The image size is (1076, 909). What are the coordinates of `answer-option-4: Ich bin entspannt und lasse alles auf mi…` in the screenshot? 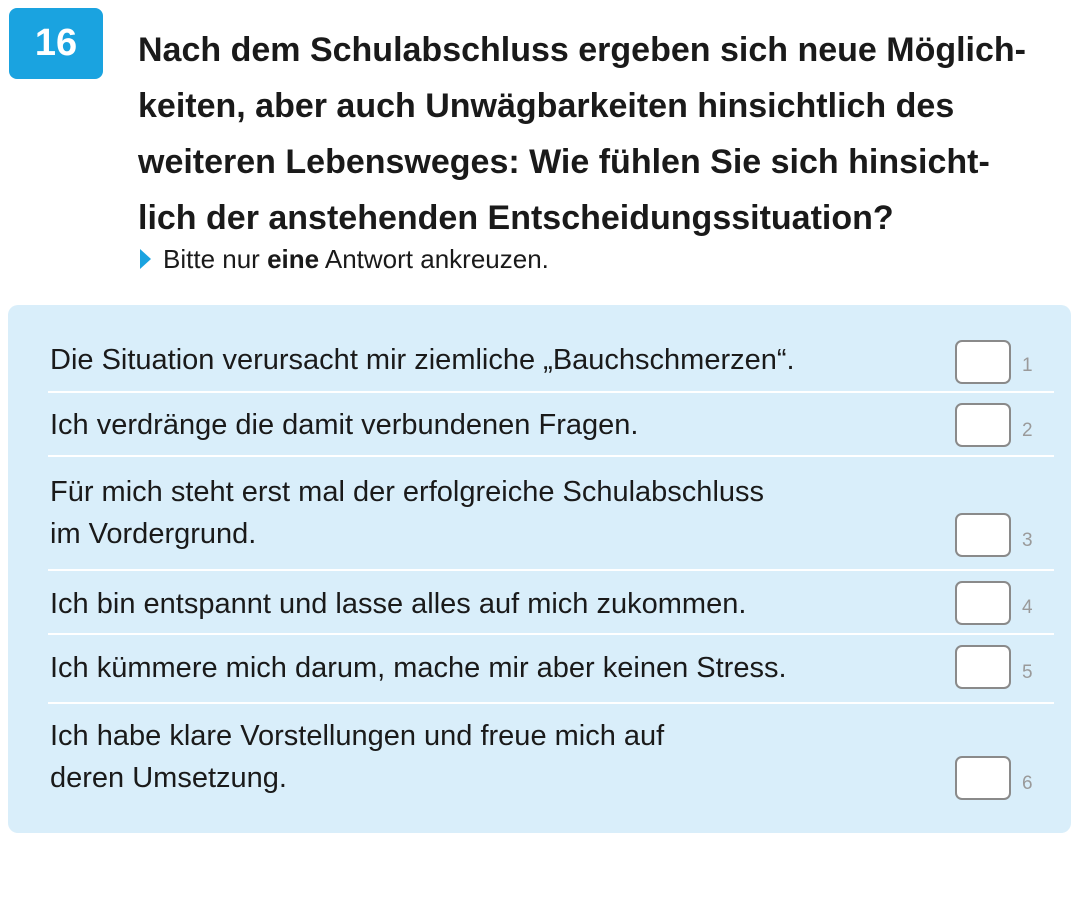 It's located at (551, 605).